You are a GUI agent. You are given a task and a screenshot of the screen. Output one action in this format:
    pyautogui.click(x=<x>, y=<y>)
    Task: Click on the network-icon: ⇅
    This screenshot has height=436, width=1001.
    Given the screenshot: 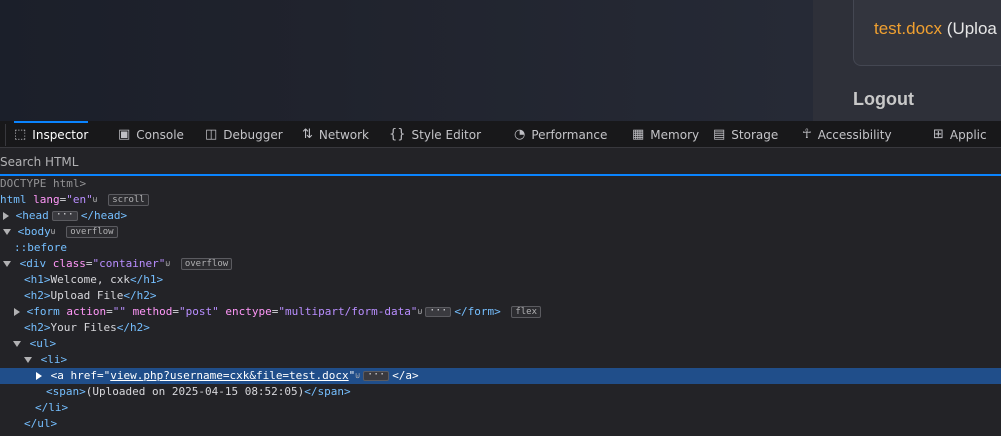 What is the action you would take?
    pyautogui.click(x=307, y=134)
    